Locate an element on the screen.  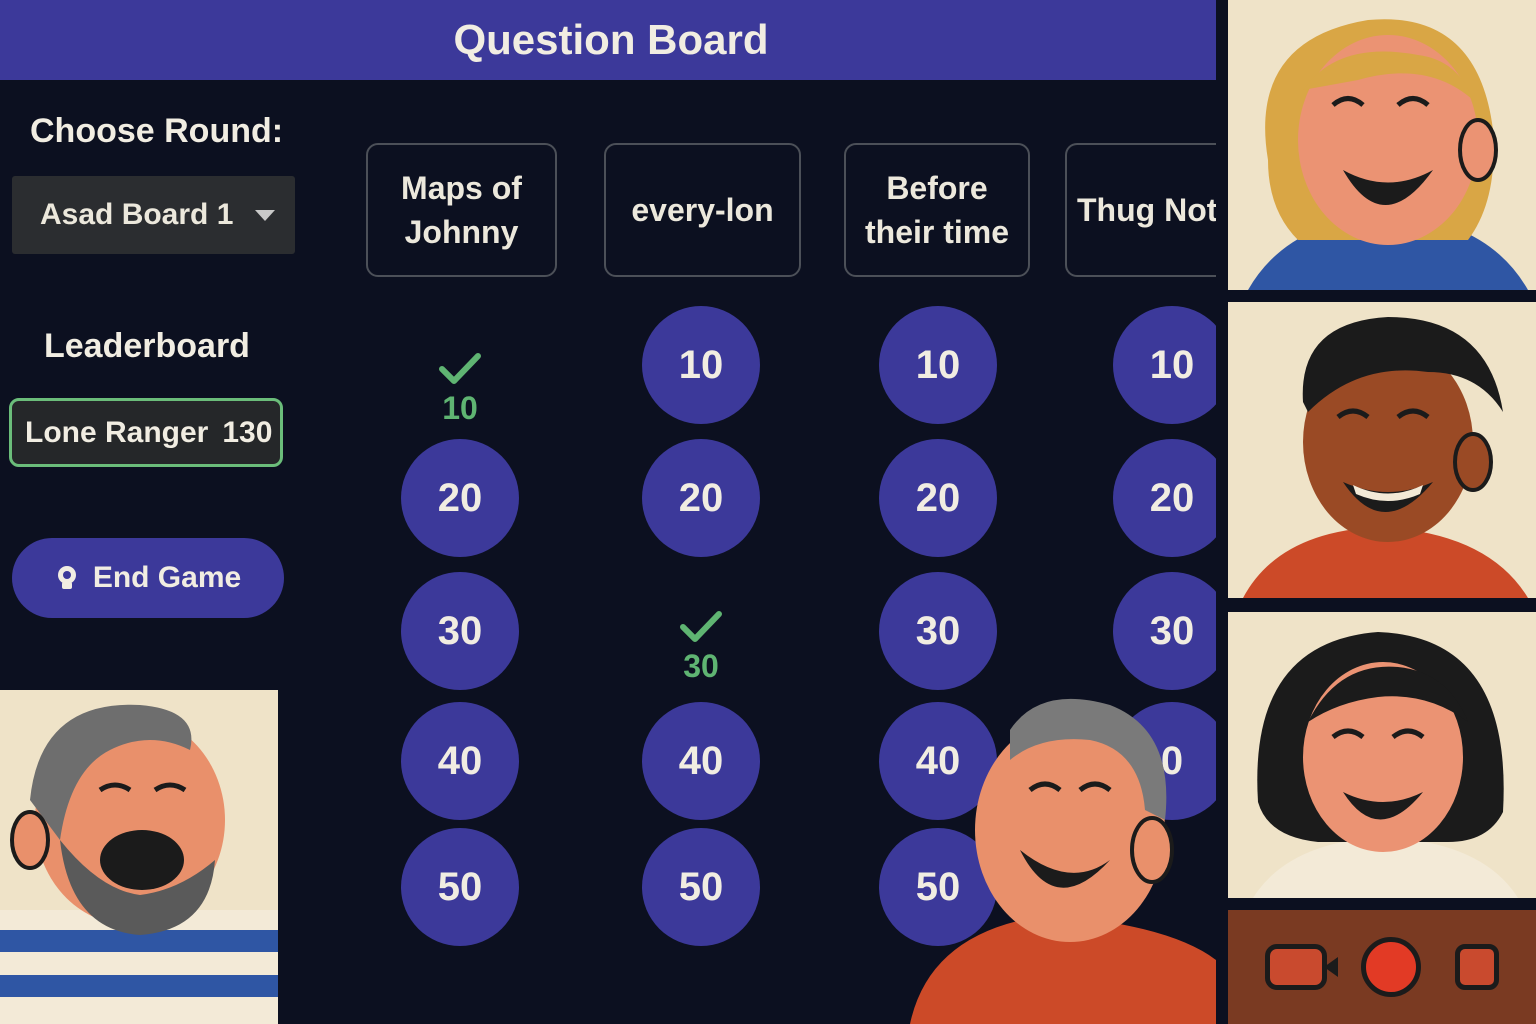
category-header: Thug Not is located at coordinates (1140, 210).